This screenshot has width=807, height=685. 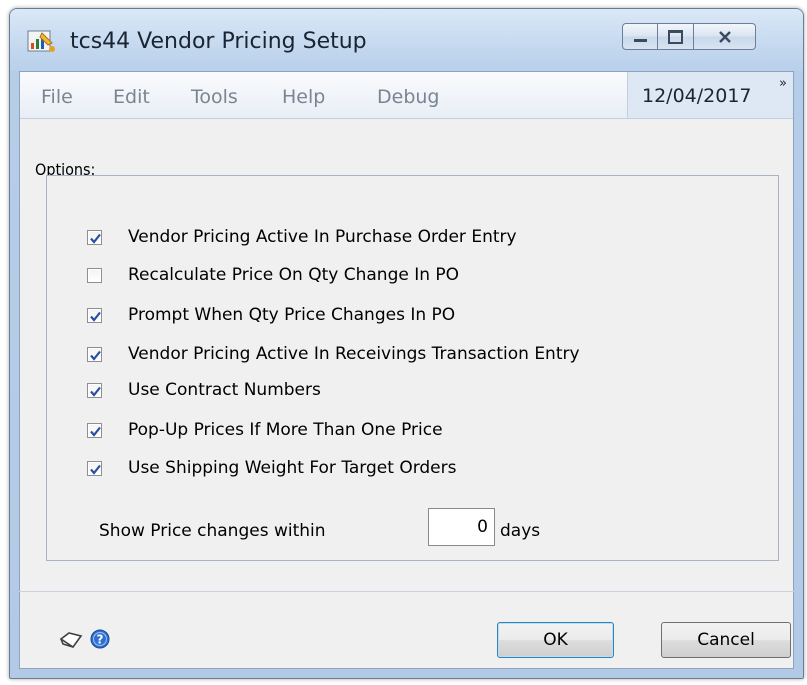 What do you see at coordinates (406, 591) in the screenshot?
I see `footer-divider` at bounding box center [406, 591].